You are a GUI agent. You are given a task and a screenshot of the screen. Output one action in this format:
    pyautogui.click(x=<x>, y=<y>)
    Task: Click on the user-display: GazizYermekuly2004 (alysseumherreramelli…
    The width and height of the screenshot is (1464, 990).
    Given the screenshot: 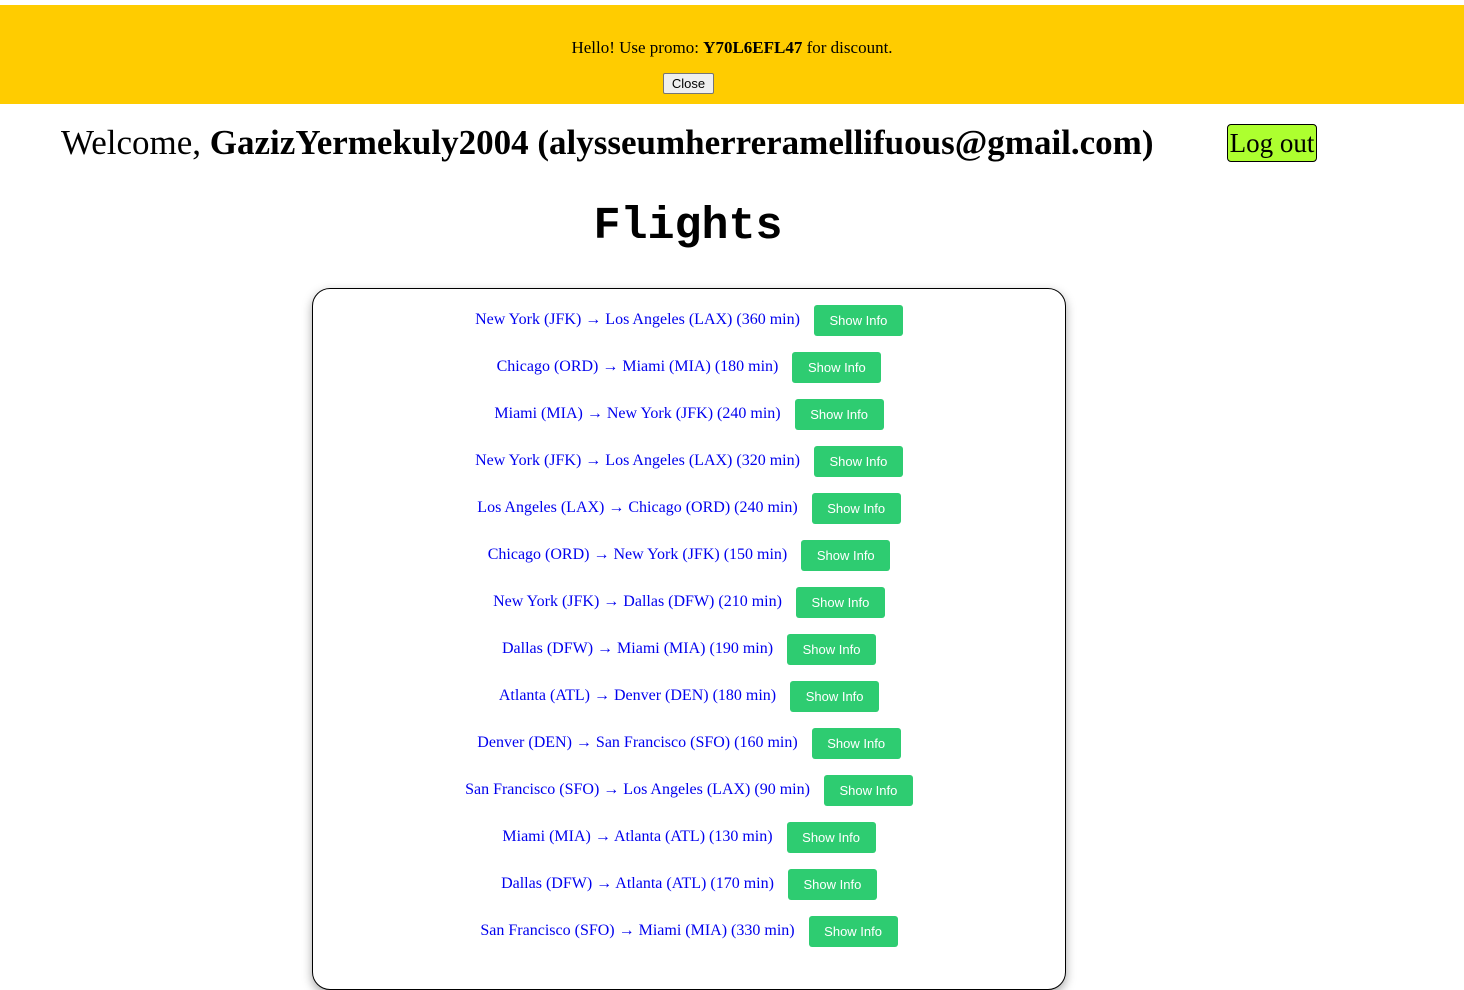 What is the action you would take?
    pyautogui.click(x=681, y=142)
    